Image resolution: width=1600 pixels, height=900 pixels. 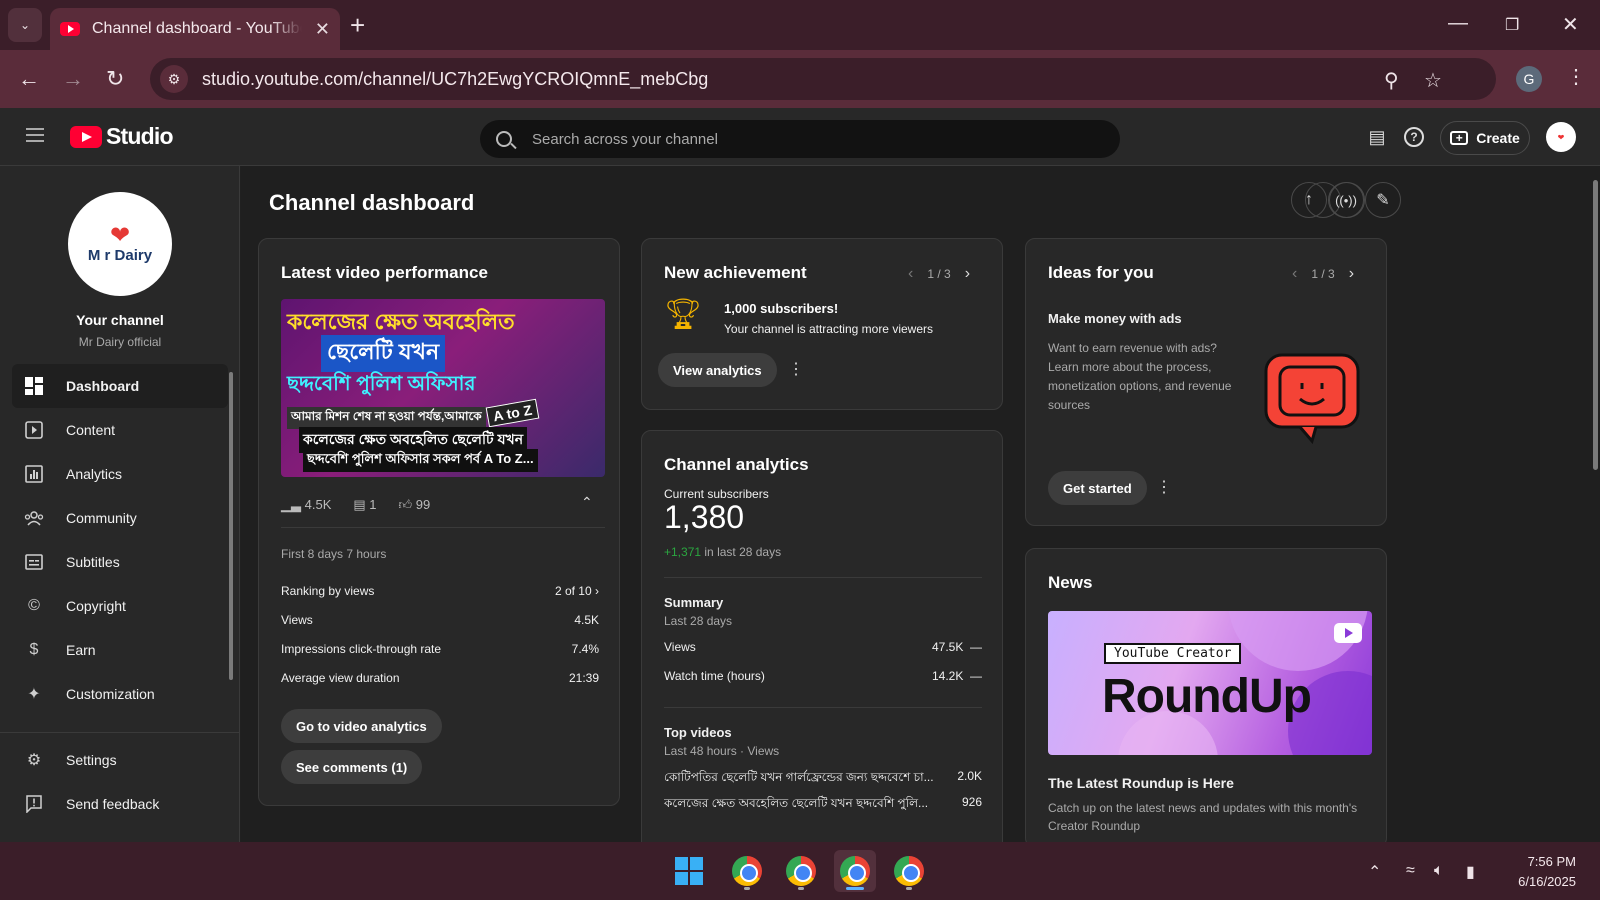 What do you see at coordinates (1485, 138) in the screenshot?
I see `create-button: + Create` at bounding box center [1485, 138].